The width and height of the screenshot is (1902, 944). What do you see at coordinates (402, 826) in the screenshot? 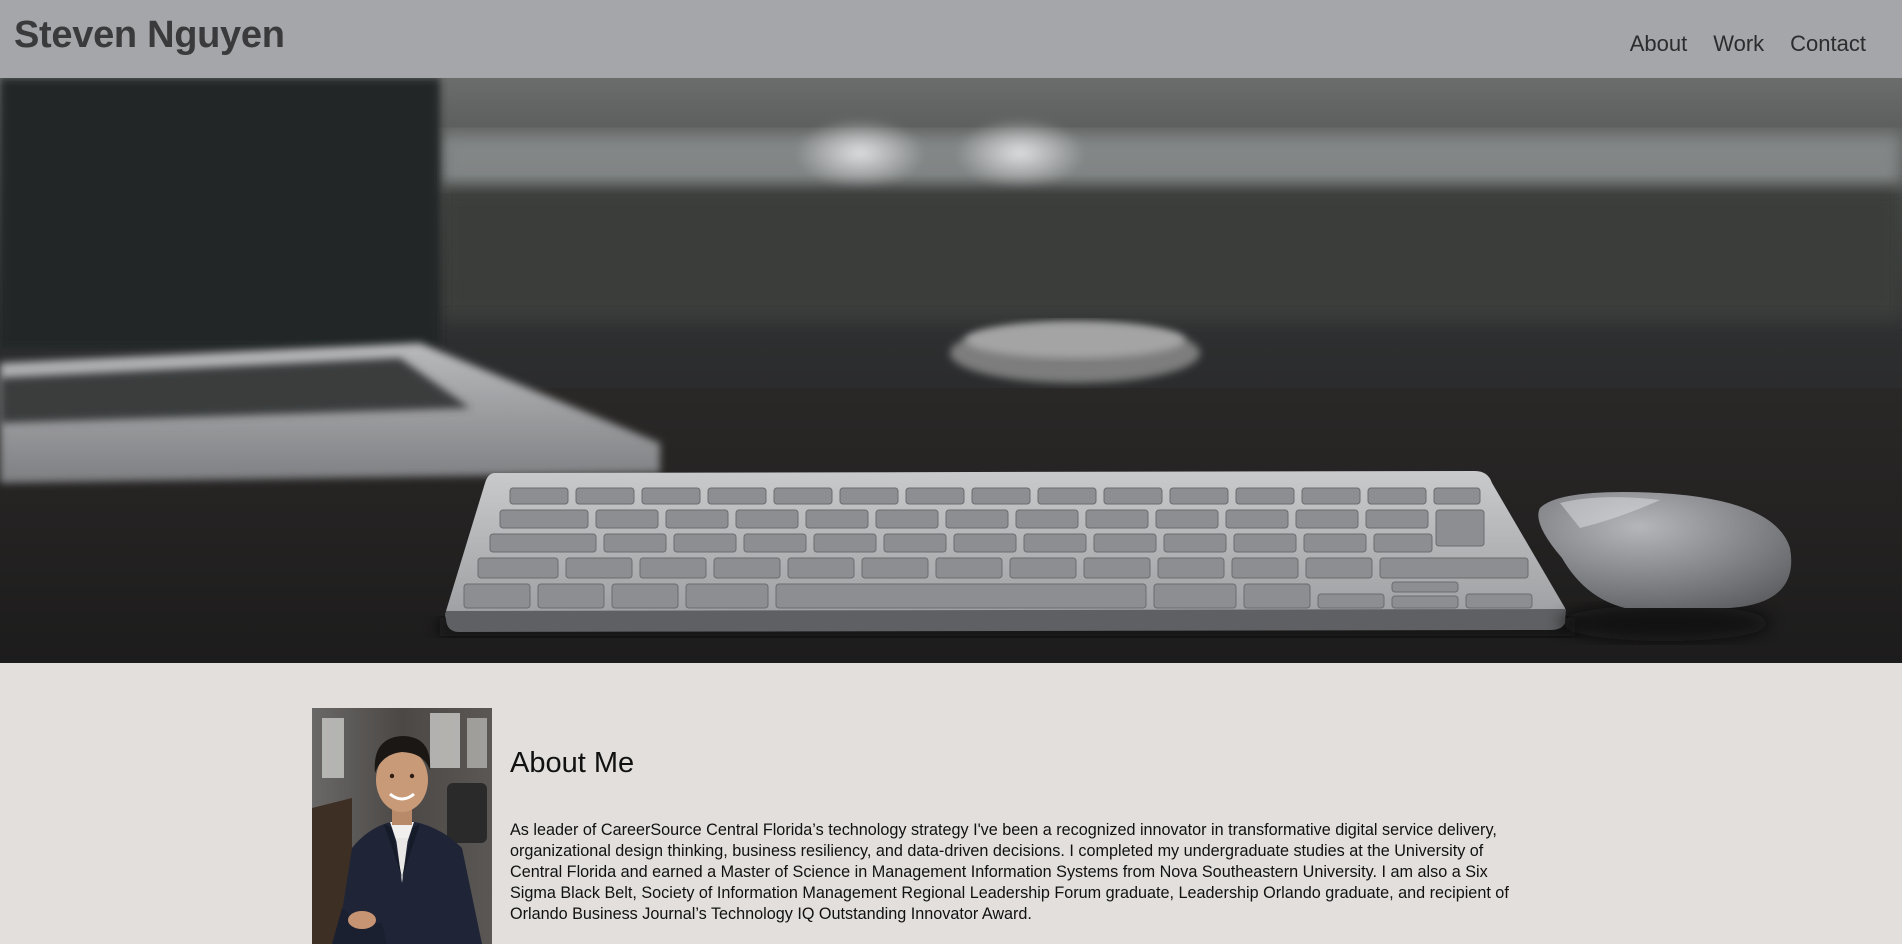
I see `profile-photo` at bounding box center [402, 826].